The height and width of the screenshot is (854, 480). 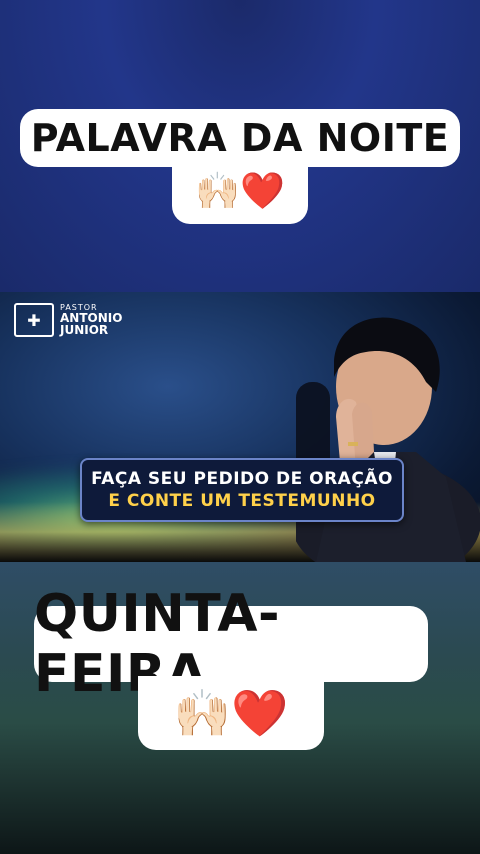 I want to click on pastor-praying-image, so click(x=388, y=439).